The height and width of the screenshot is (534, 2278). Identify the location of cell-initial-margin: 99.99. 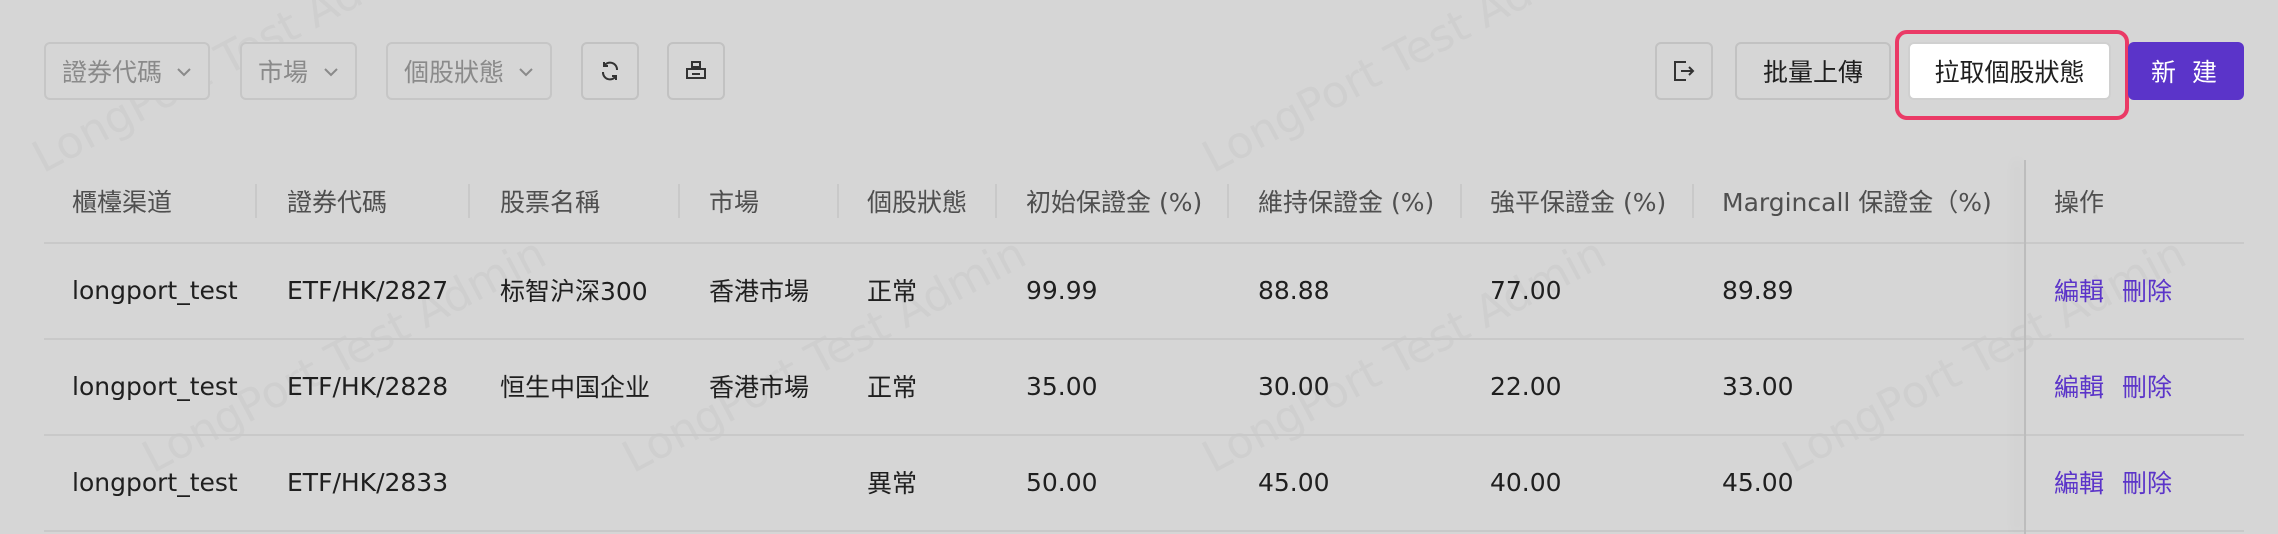
(1062, 290).